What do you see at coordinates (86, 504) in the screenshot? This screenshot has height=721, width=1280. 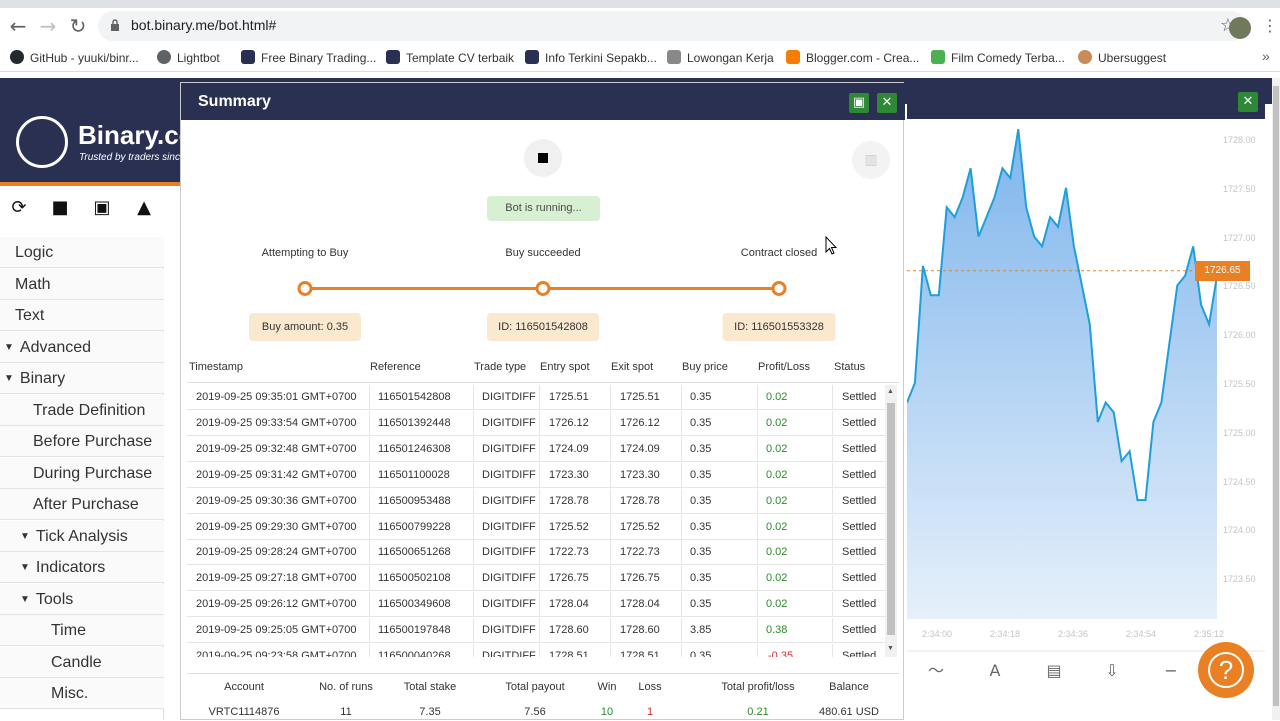 I see `sidebar-item-label: After Purchase` at bounding box center [86, 504].